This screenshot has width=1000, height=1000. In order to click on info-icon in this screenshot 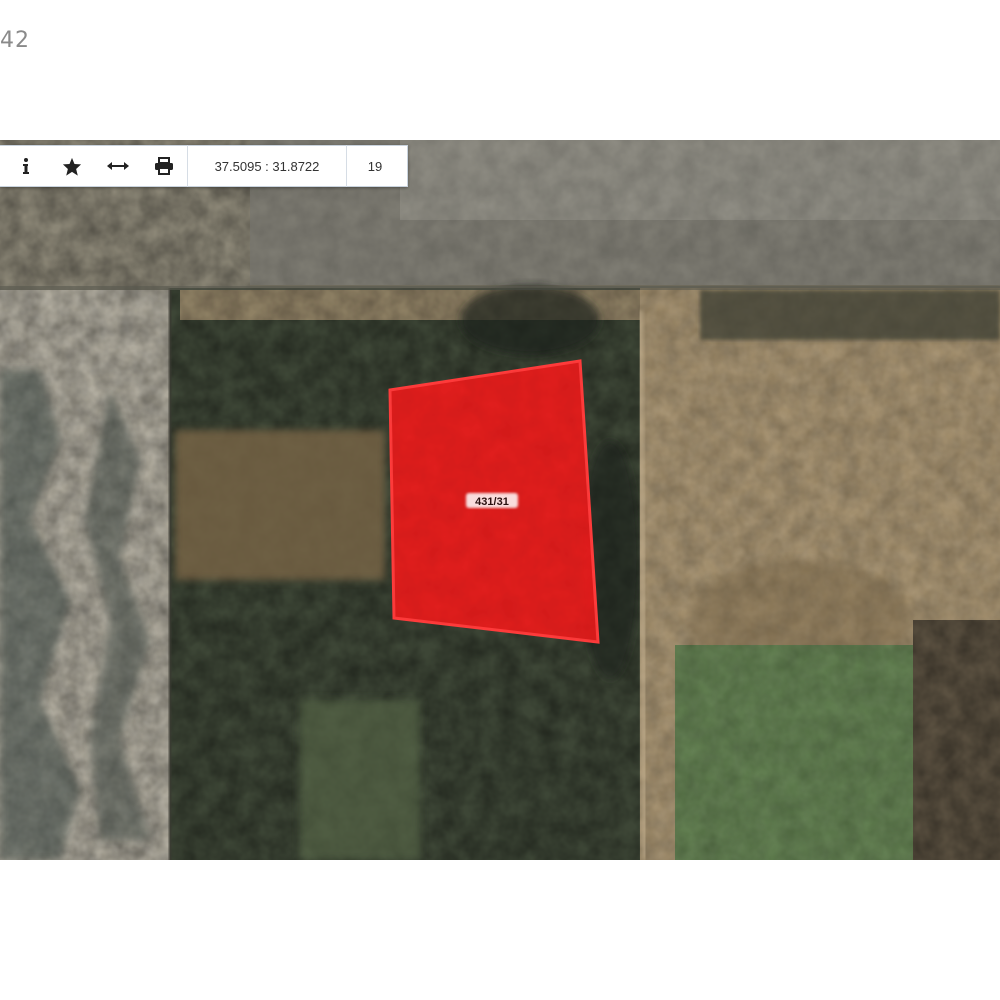, I will do `click(26, 166)`.